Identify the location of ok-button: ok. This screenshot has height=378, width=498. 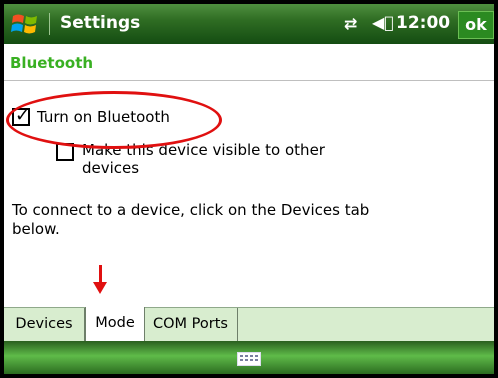
(476, 25).